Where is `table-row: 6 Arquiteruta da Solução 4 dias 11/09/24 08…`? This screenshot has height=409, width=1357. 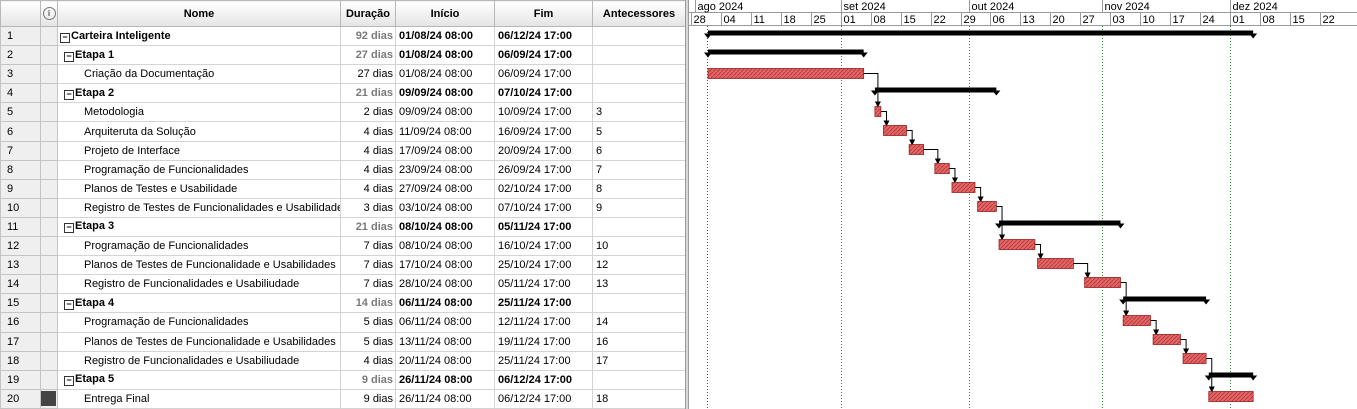
table-row: 6 Arquiteruta da Solução 4 dias 11/09/24 08… is located at coordinates (343, 131).